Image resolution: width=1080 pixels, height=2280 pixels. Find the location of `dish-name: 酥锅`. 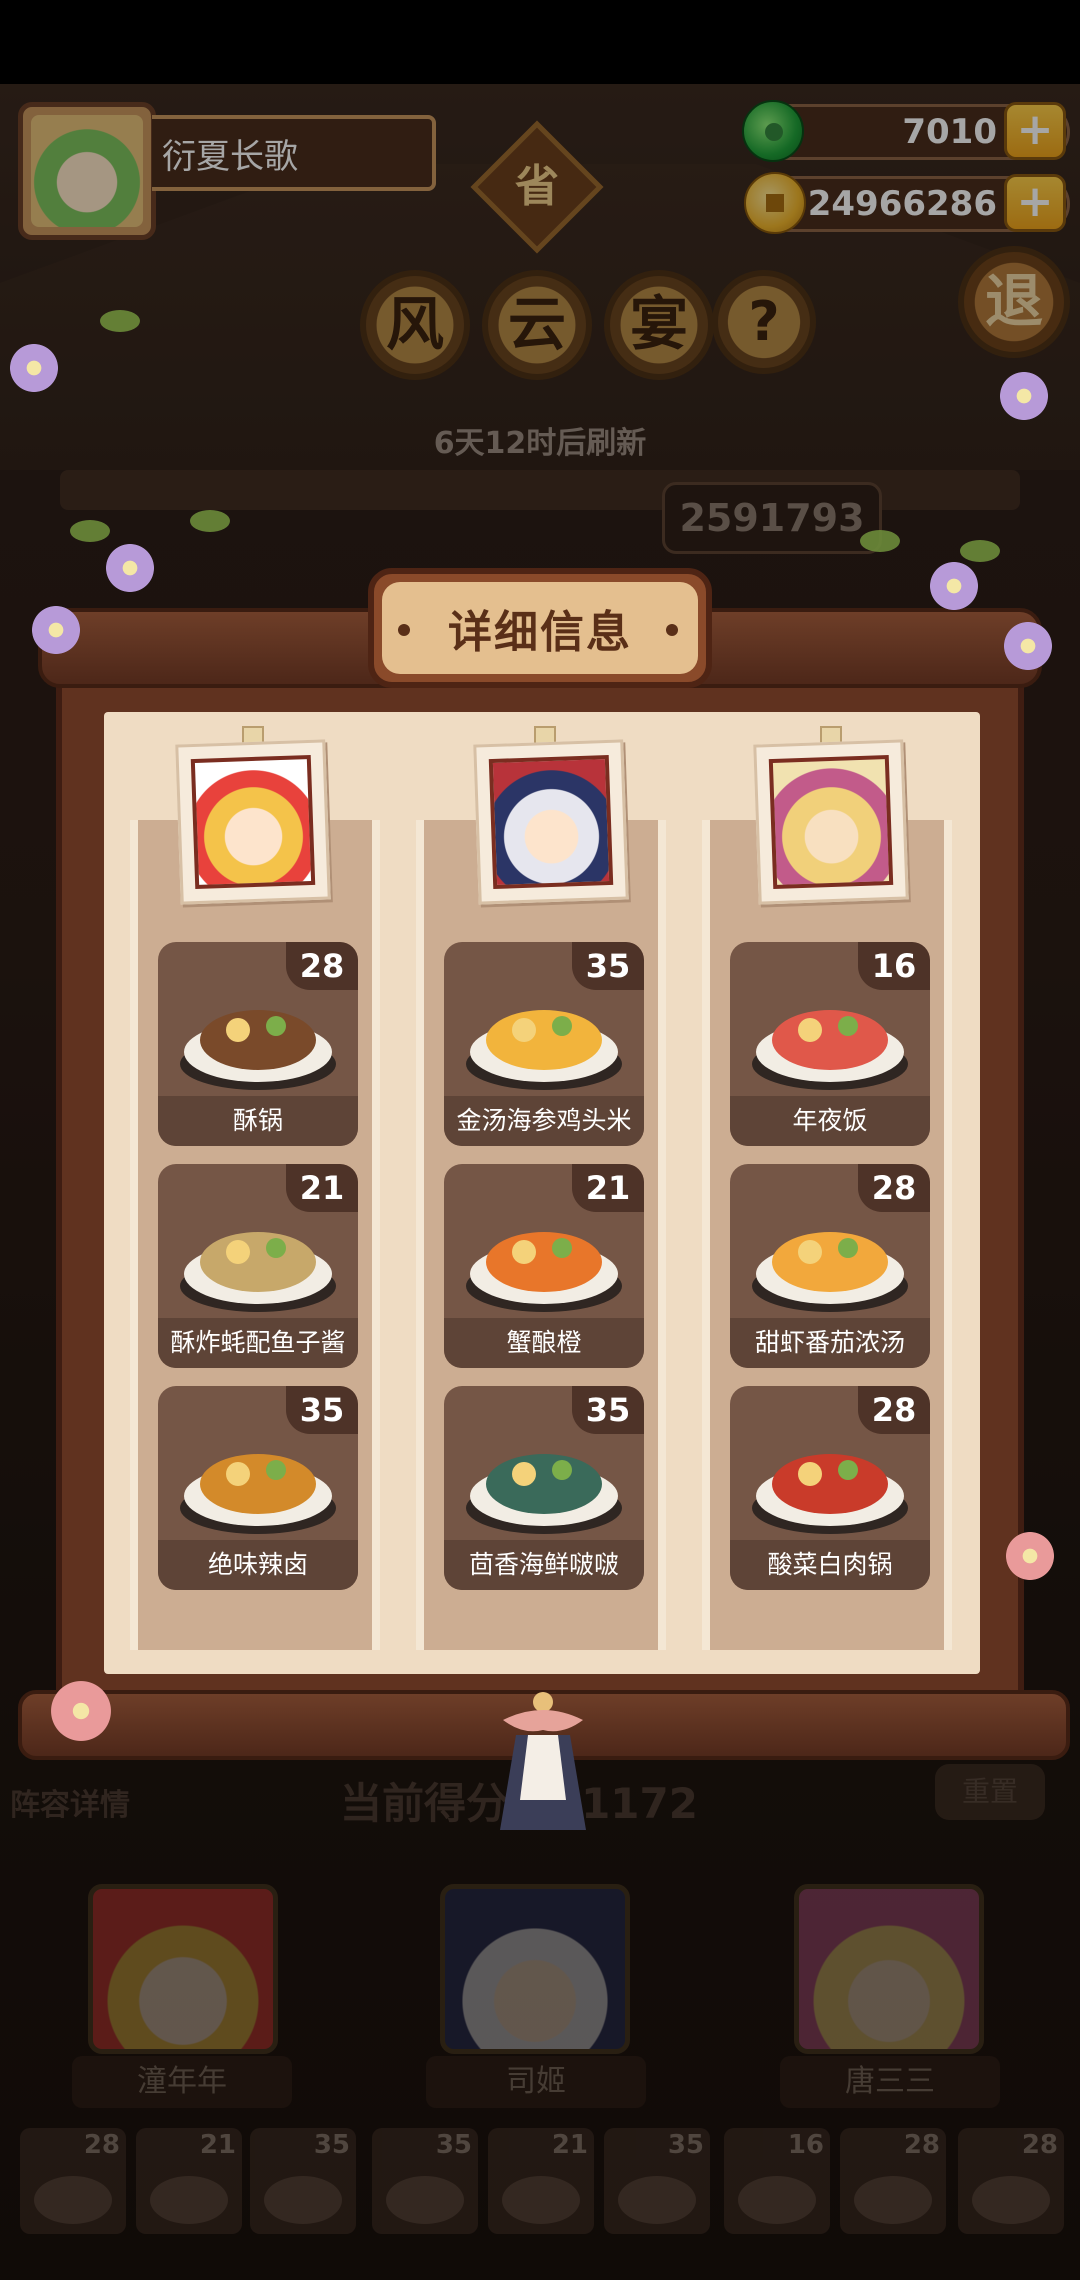

dish-name: 酥锅 is located at coordinates (258, 1121).